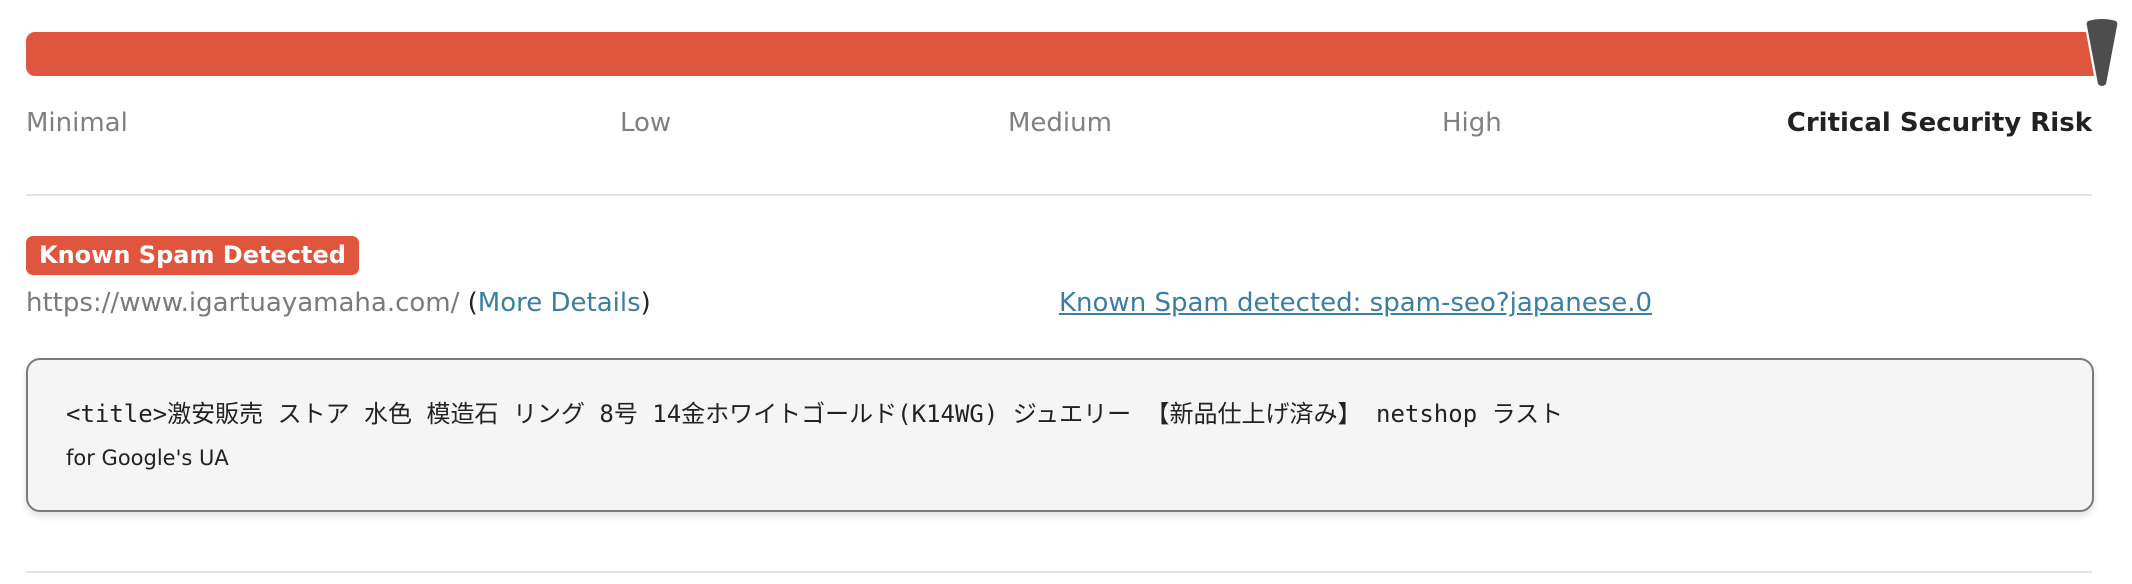  What do you see at coordinates (472, 303) in the screenshot?
I see `open-paren: (` at bounding box center [472, 303].